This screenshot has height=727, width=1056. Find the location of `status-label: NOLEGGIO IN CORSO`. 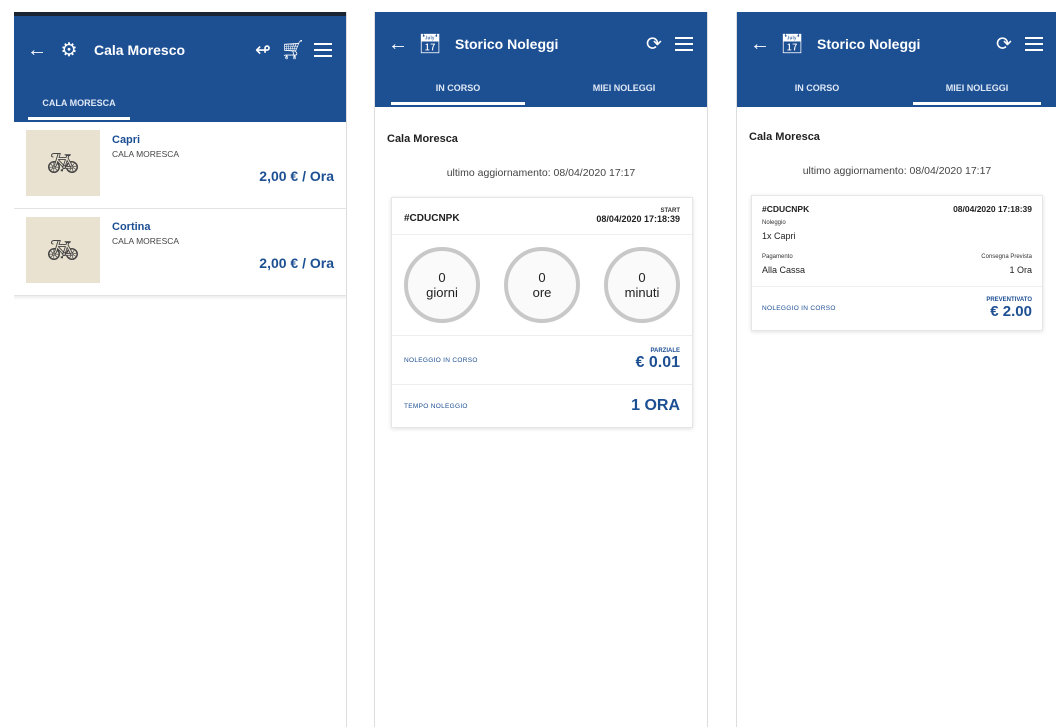

status-label: NOLEGGIO IN CORSO is located at coordinates (799, 308).